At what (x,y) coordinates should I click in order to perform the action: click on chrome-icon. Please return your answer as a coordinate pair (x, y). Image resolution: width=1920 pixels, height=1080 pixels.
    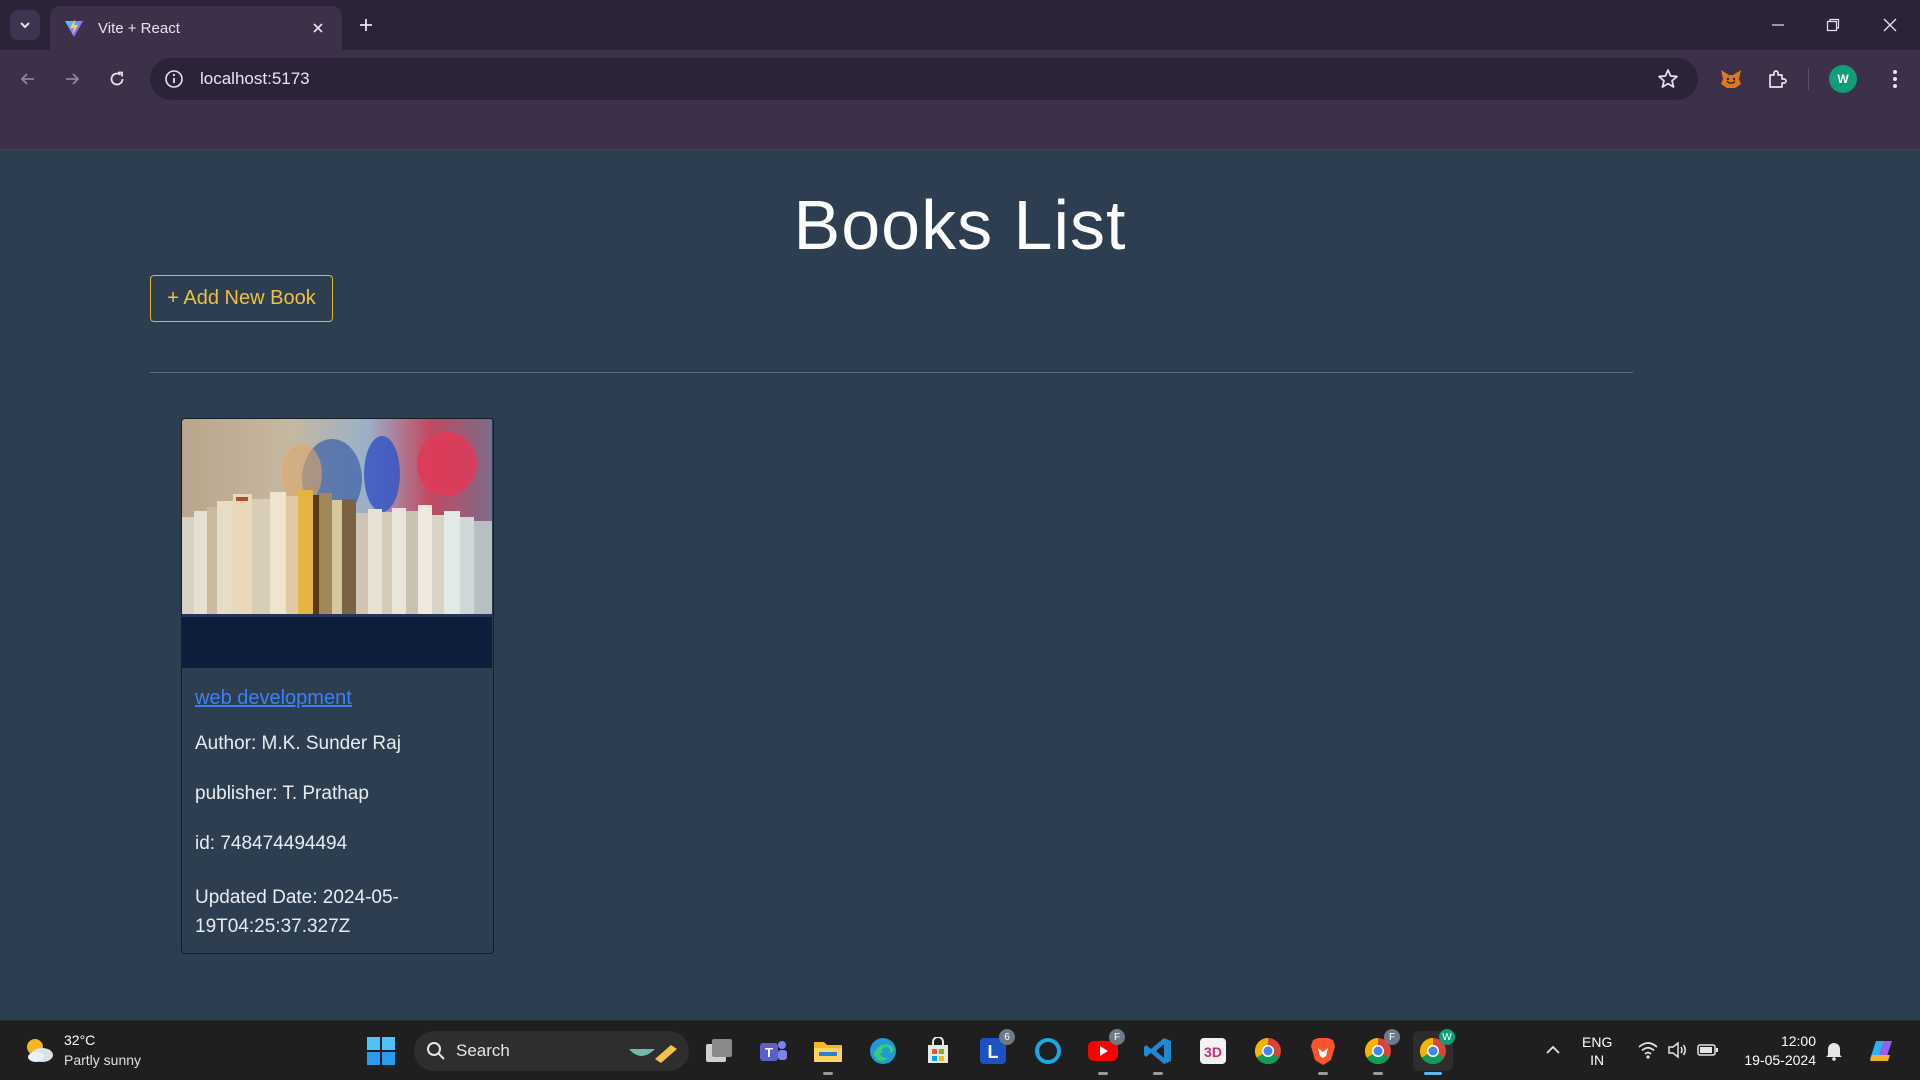
    Looking at the image, I should click on (1267, 1051).